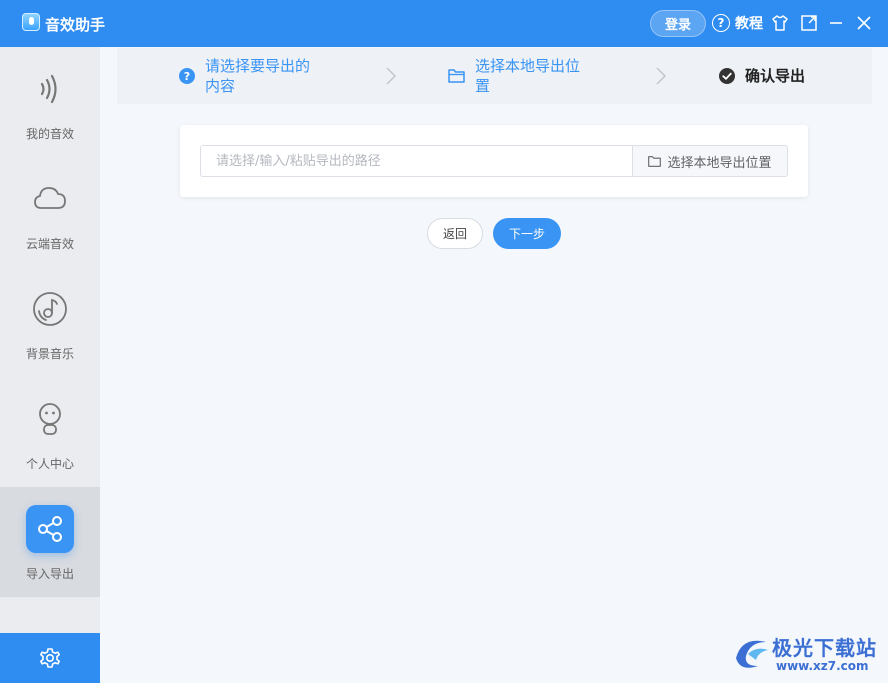 The width and height of the screenshot is (888, 683). Describe the element at coordinates (527, 76) in the screenshot. I see `step-label: 选择本地导出位 置` at that location.